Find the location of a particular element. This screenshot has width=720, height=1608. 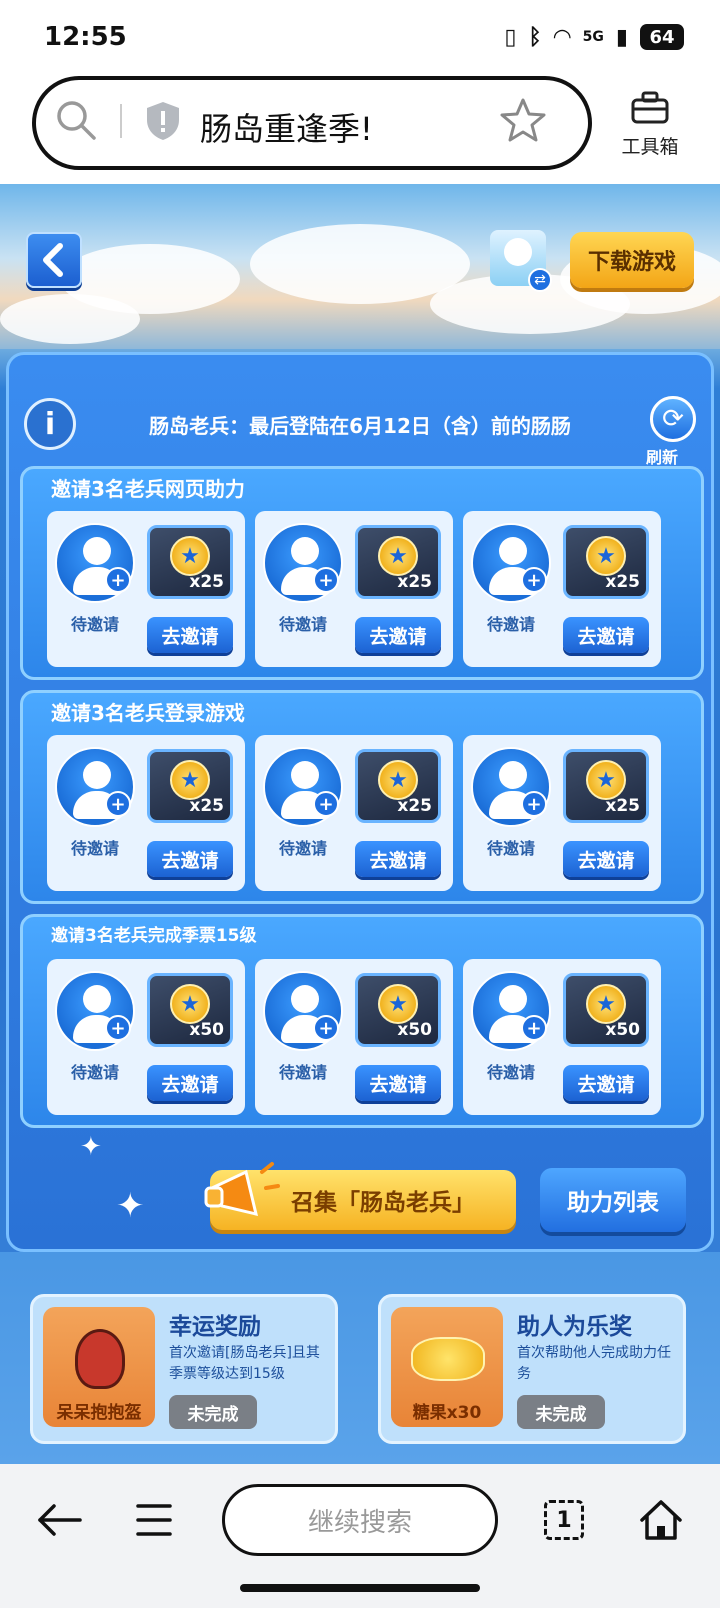

reward-item-image: 糖果x30 is located at coordinates (447, 1367).